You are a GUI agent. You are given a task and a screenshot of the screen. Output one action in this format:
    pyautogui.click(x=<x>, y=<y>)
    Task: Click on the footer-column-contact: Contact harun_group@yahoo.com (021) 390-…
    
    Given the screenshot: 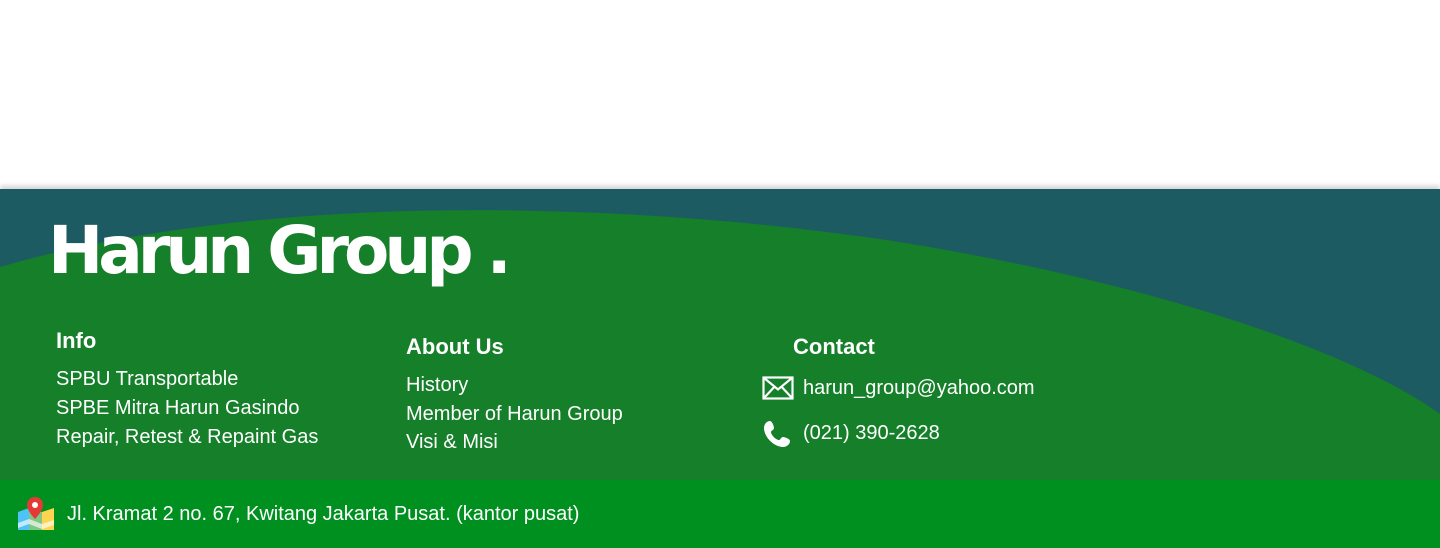 What is the action you would take?
    pyautogui.click(x=962, y=398)
    